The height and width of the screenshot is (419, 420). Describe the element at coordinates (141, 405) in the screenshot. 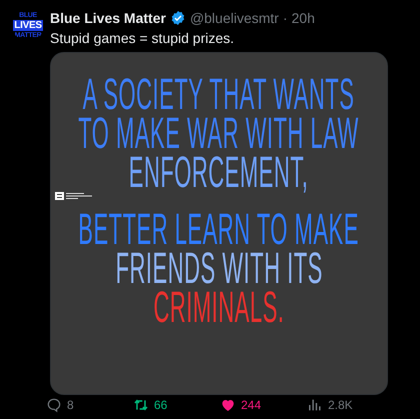

I see `repost-icon` at that location.